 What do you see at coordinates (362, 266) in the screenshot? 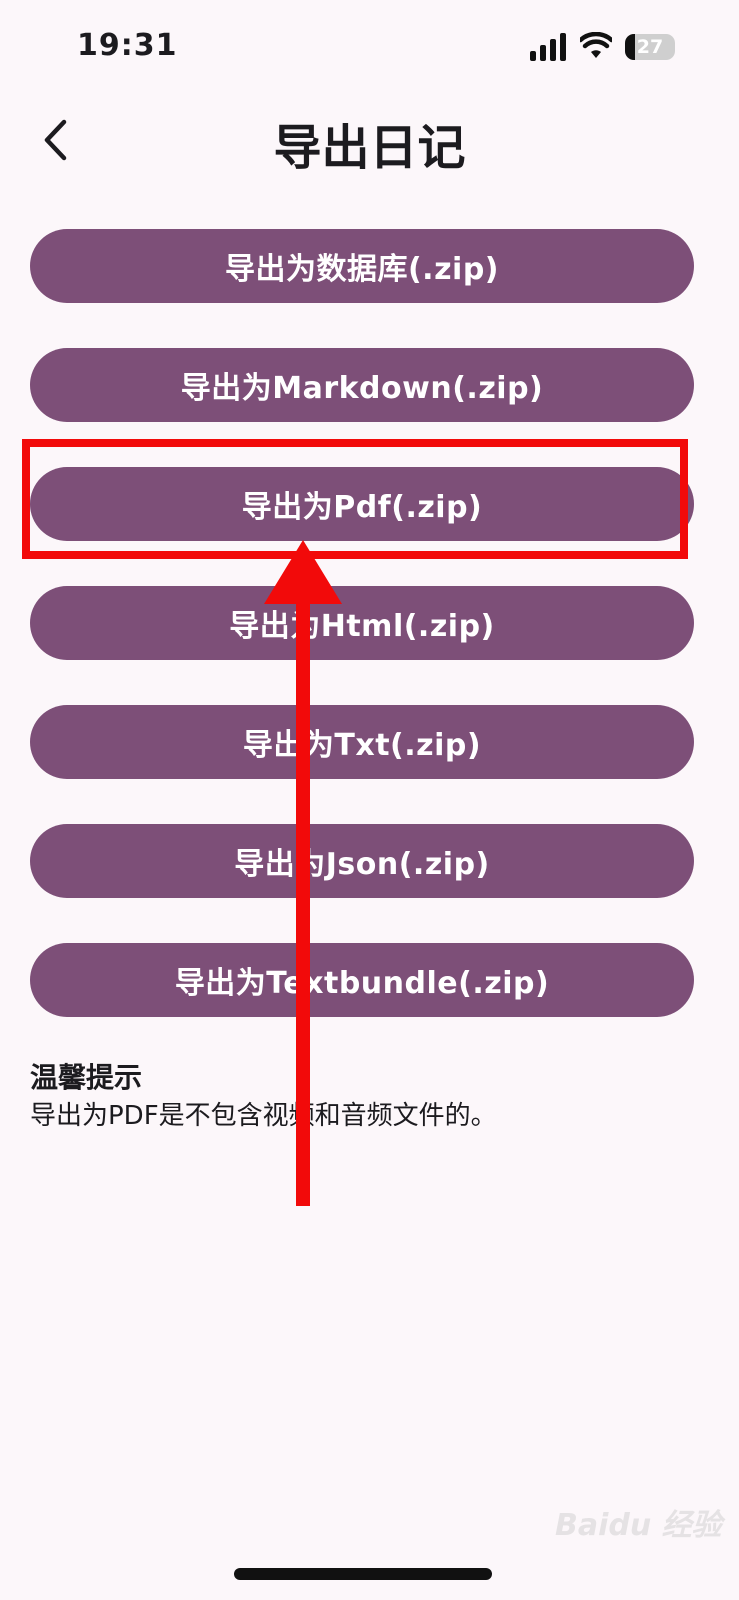
I see `export-database-button: 导出为数据库(.zip)` at bounding box center [362, 266].